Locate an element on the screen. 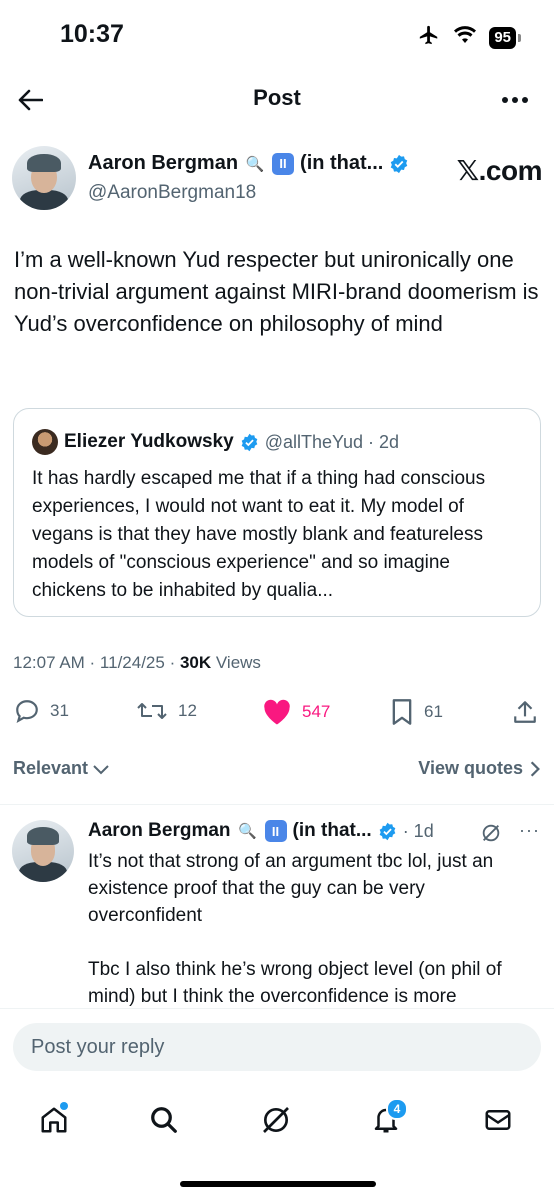 The image size is (554, 1199). bookmark-icon is located at coordinates (402, 712).